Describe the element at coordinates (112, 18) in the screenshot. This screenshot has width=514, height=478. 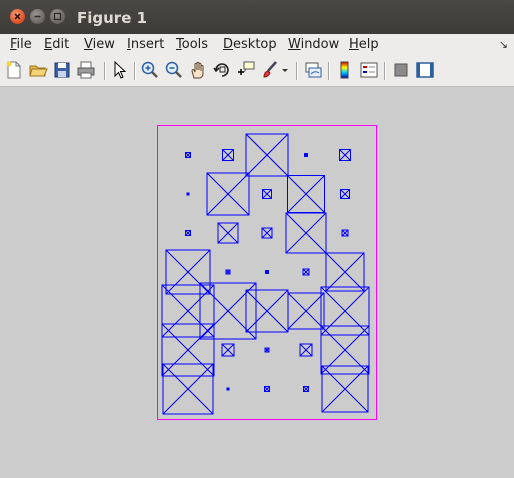
I see `window-title: Figure 1` at that location.